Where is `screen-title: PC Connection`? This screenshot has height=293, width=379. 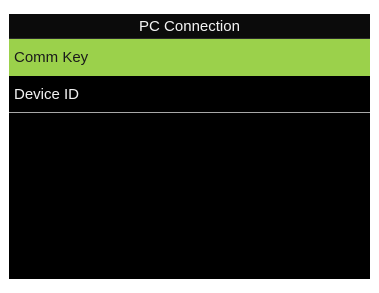
screen-title: PC Connection is located at coordinates (189, 26).